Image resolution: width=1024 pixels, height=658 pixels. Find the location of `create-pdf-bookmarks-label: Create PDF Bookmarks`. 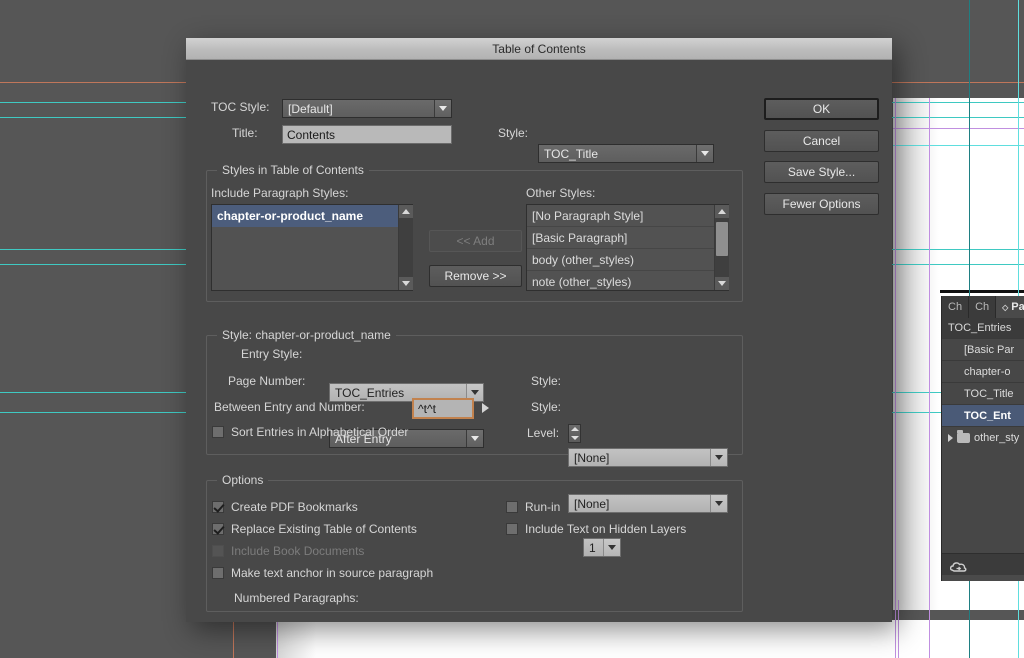

create-pdf-bookmarks-label: Create PDF Bookmarks is located at coordinates (294, 507).